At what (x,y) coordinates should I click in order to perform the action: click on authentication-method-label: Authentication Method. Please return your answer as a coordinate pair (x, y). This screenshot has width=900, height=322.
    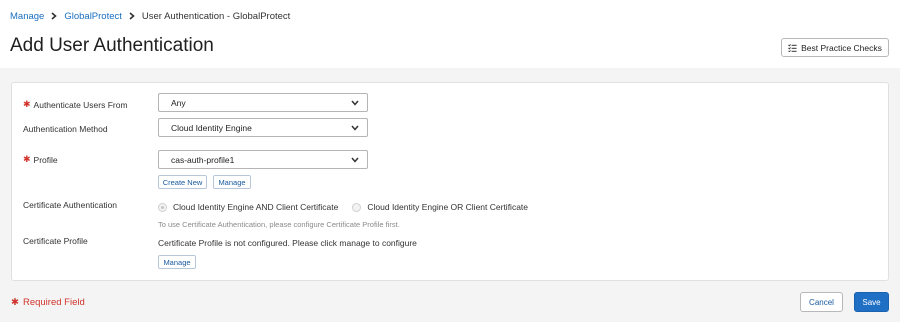
    Looking at the image, I should click on (65, 129).